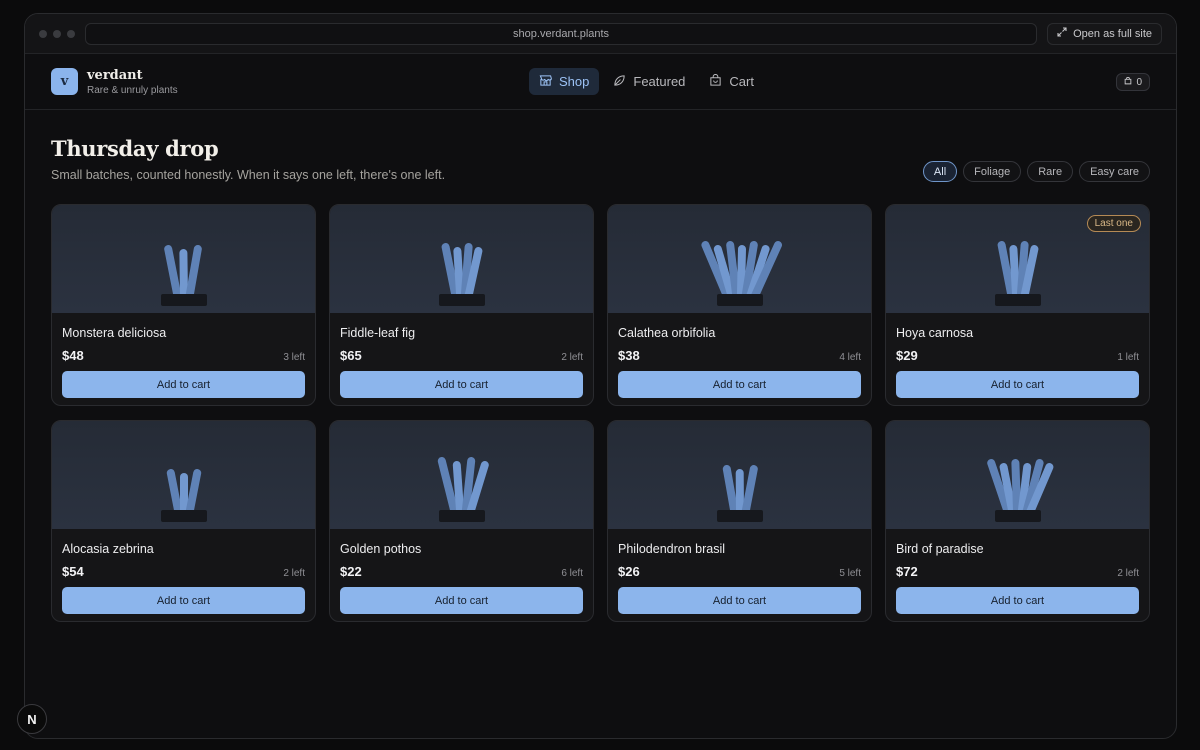 This screenshot has width=1200, height=750. I want to click on product-image: Last one, so click(1017, 259).